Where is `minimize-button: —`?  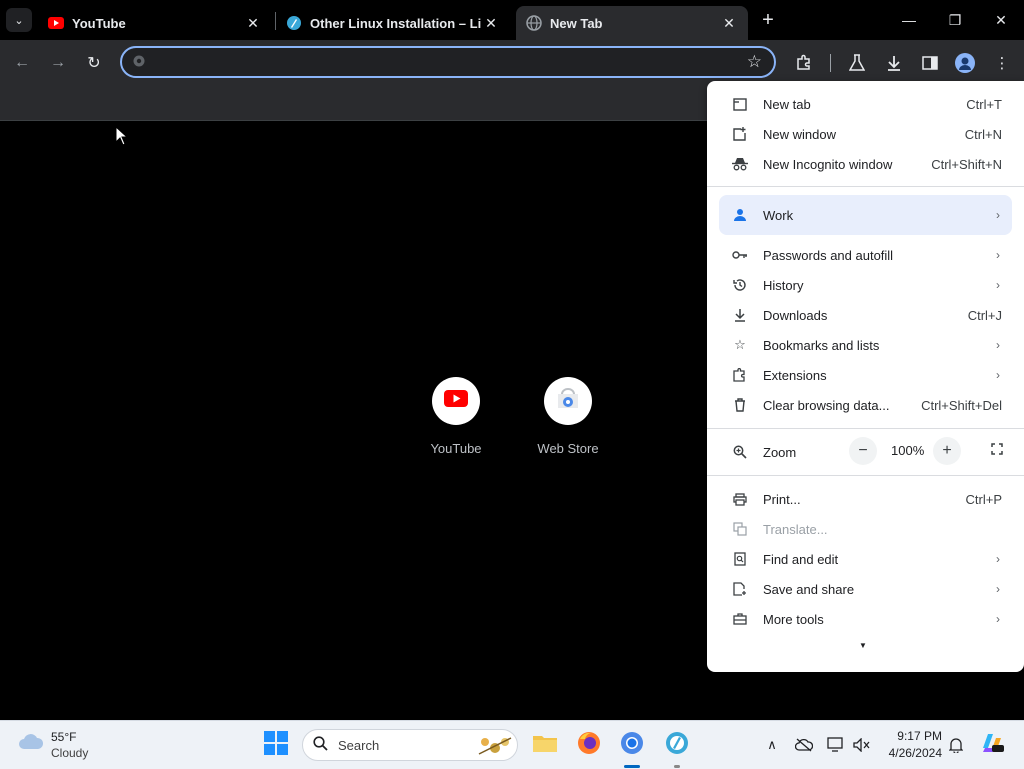
minimize-button: — is located at coordinates (909, 20).